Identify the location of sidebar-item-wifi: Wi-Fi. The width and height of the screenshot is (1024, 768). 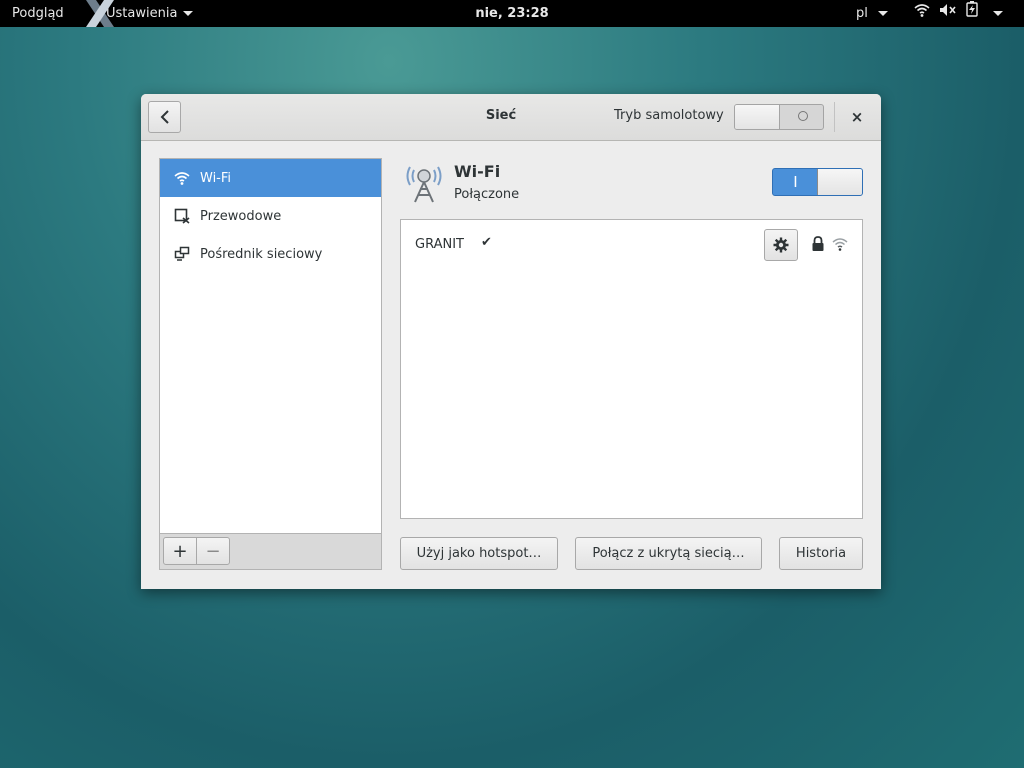
(270, 178).